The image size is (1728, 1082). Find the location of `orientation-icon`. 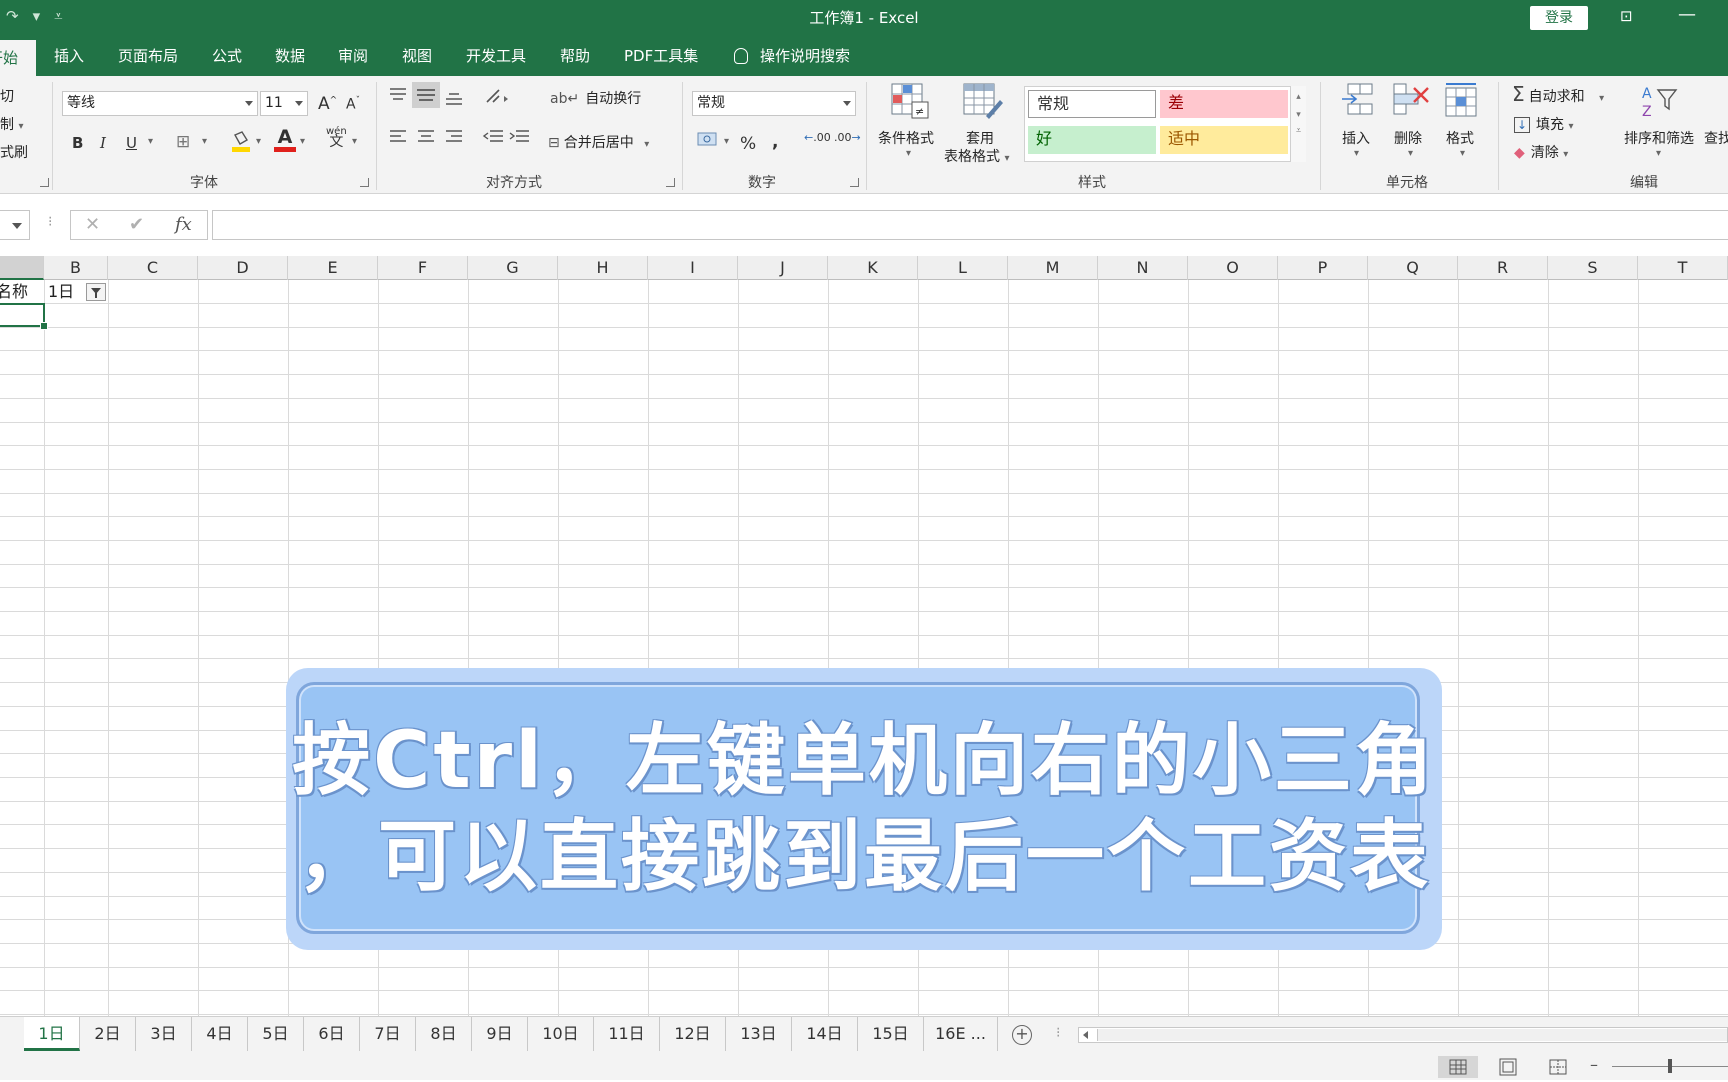

orientation-icon is located at coordinates (499, 98).